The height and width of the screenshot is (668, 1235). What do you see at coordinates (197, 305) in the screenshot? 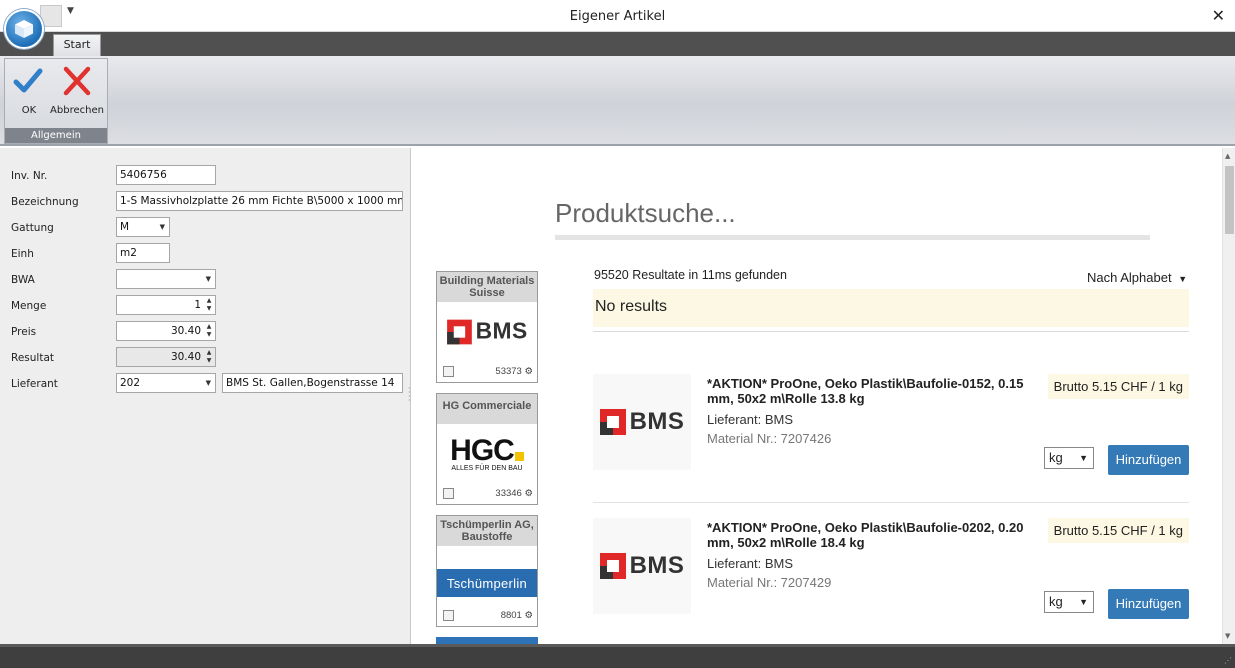
I see `menge-value: 1` at bounding box center [197, 305].